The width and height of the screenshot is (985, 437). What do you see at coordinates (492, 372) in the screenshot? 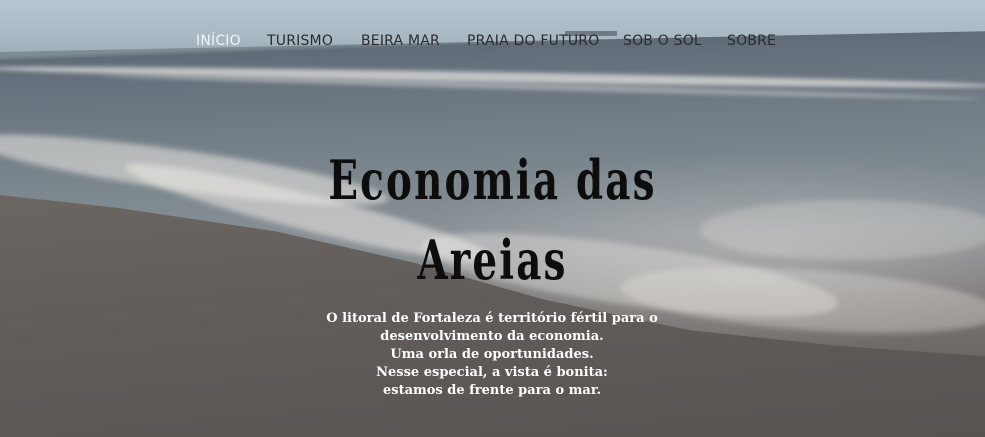
I see `intro-line: Nesse especial, a vista é bonita:` at bounding box center [492, 372].